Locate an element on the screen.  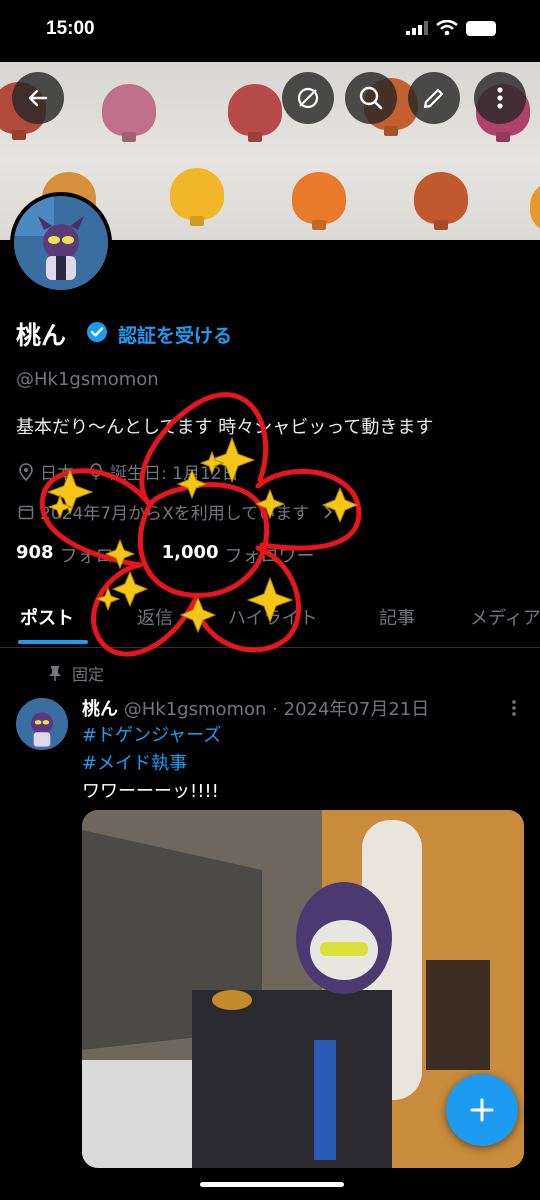
more-button is located at coordinates (500, 98).